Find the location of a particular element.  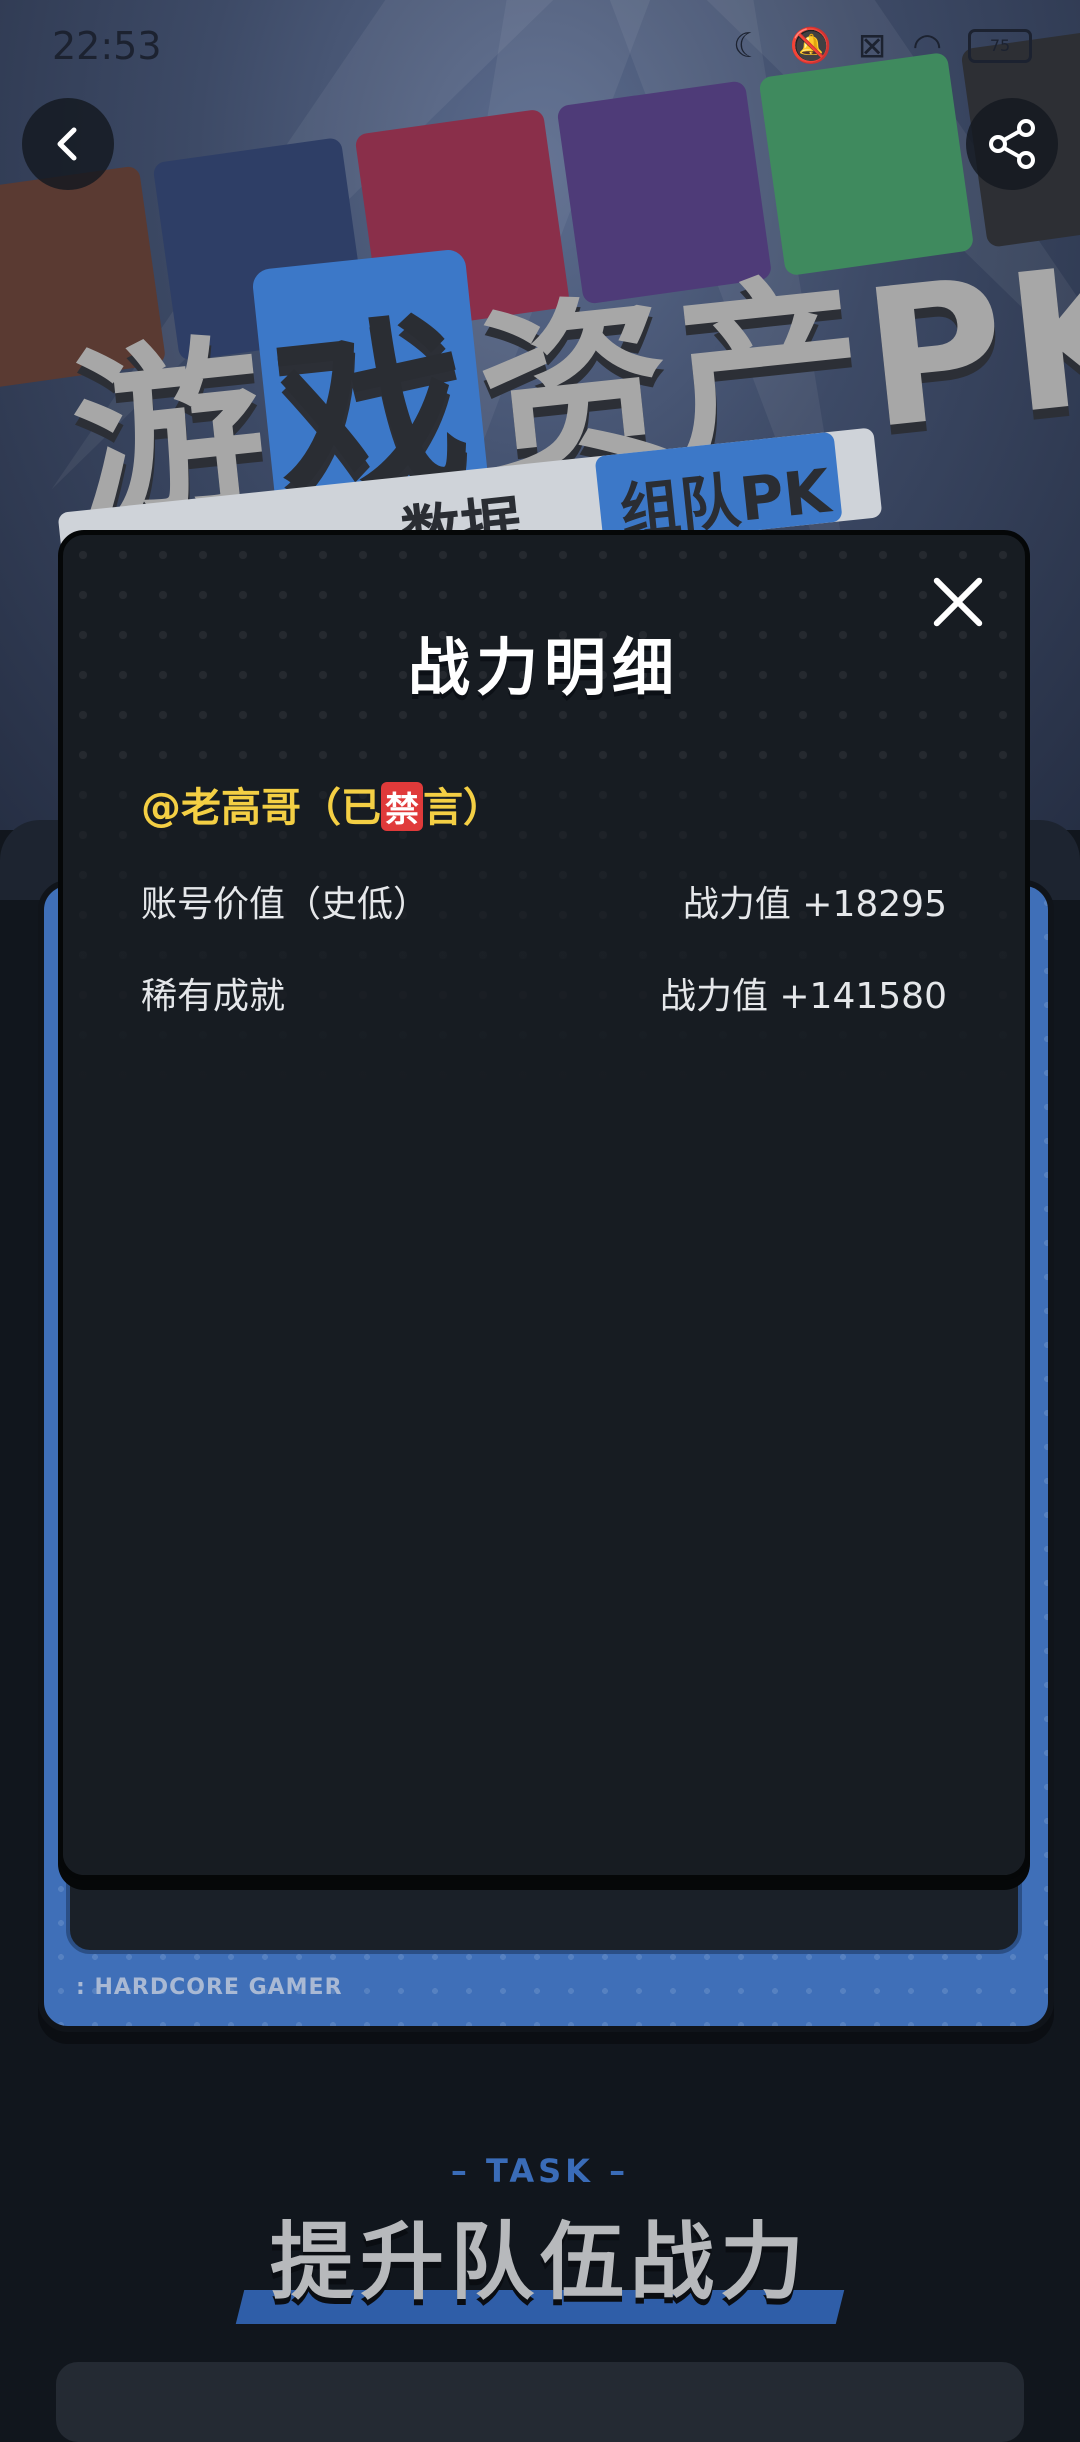

detail-value: 战力值 +18295 is located at coordinates (814, 904).